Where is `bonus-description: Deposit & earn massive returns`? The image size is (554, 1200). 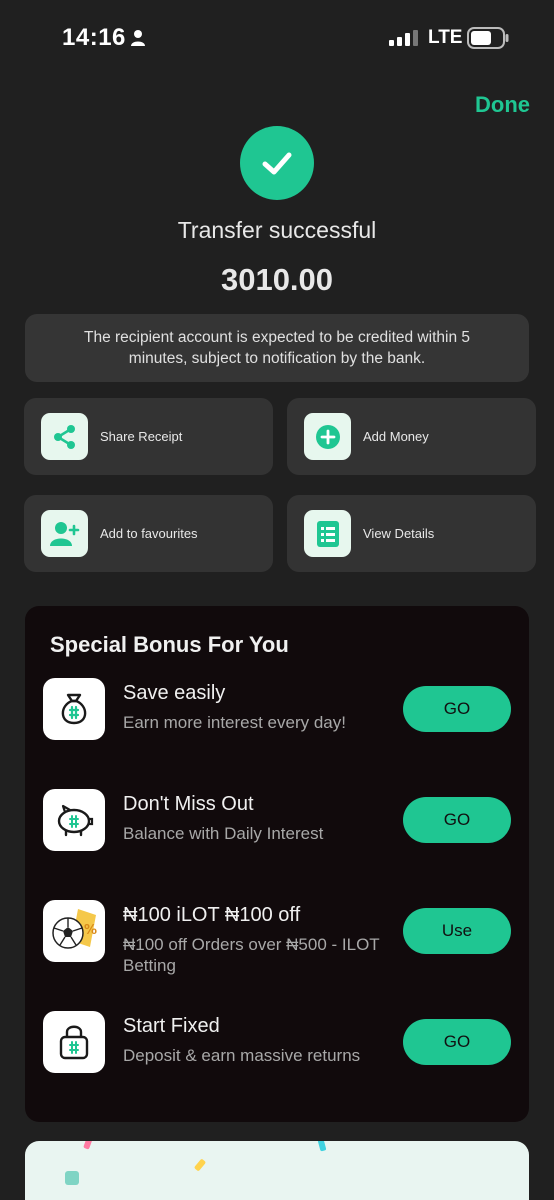 bonus-description: Deposit & earn massive returns is located at coordinates (242, 1055).